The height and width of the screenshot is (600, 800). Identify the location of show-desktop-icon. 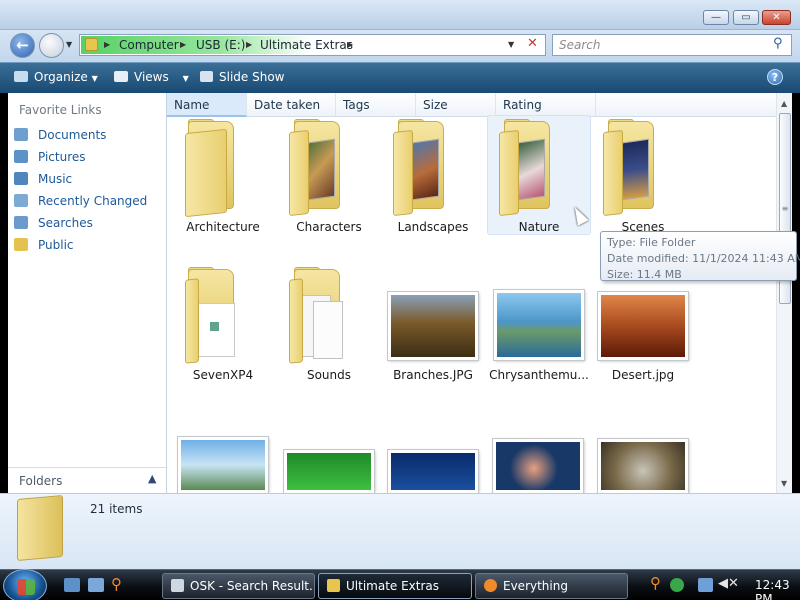
(72, 585).